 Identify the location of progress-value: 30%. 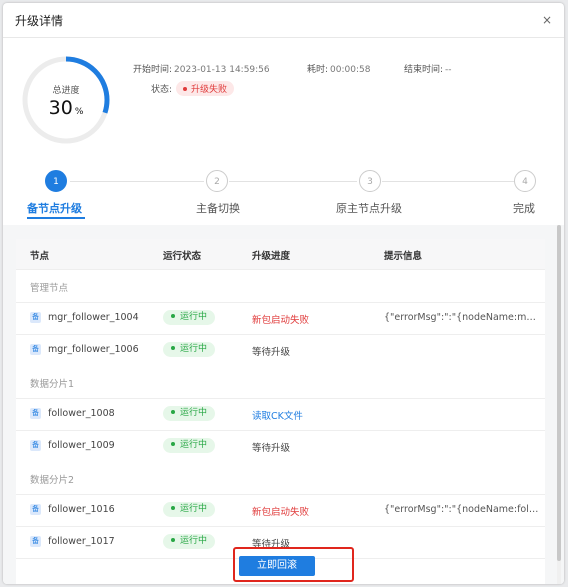
(66, 108).